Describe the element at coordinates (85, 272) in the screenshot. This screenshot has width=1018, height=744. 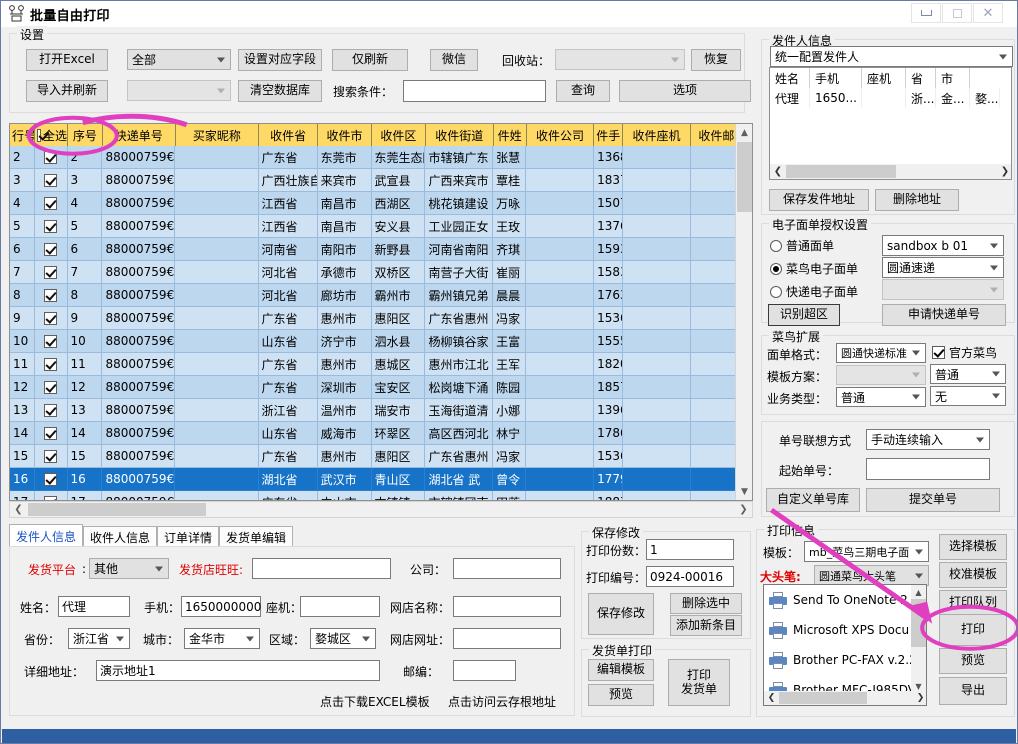
I see `table-cell: 7` at that location.